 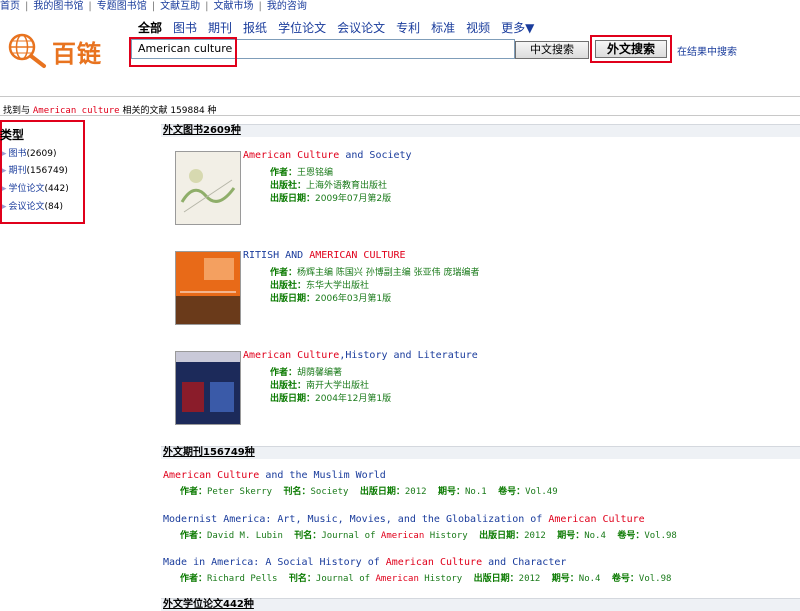 What do you see at coordinates (660, 536) in the screenshot?
I see `value: Vol.98` at bounding box center [660, 536].